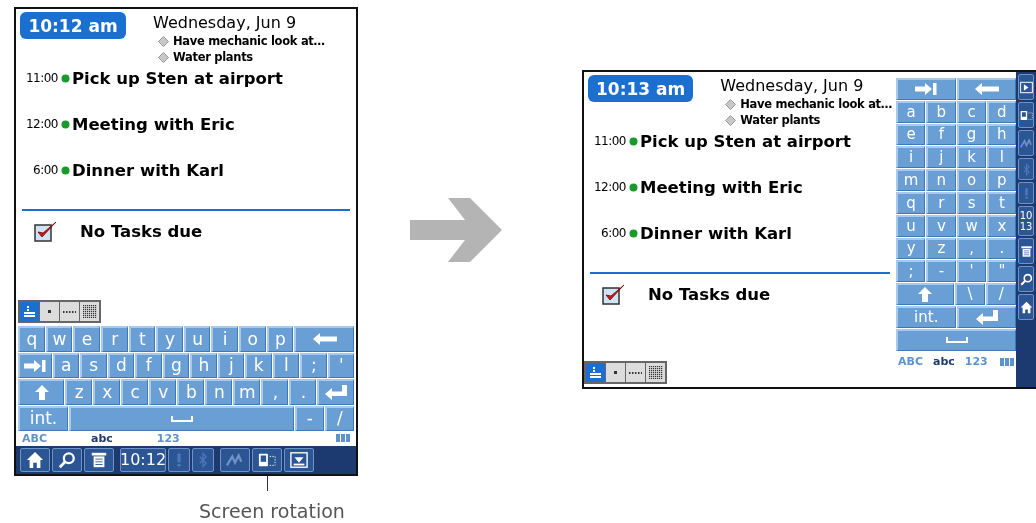  I want to click on keyboard-key: l, so click(1001, 157).